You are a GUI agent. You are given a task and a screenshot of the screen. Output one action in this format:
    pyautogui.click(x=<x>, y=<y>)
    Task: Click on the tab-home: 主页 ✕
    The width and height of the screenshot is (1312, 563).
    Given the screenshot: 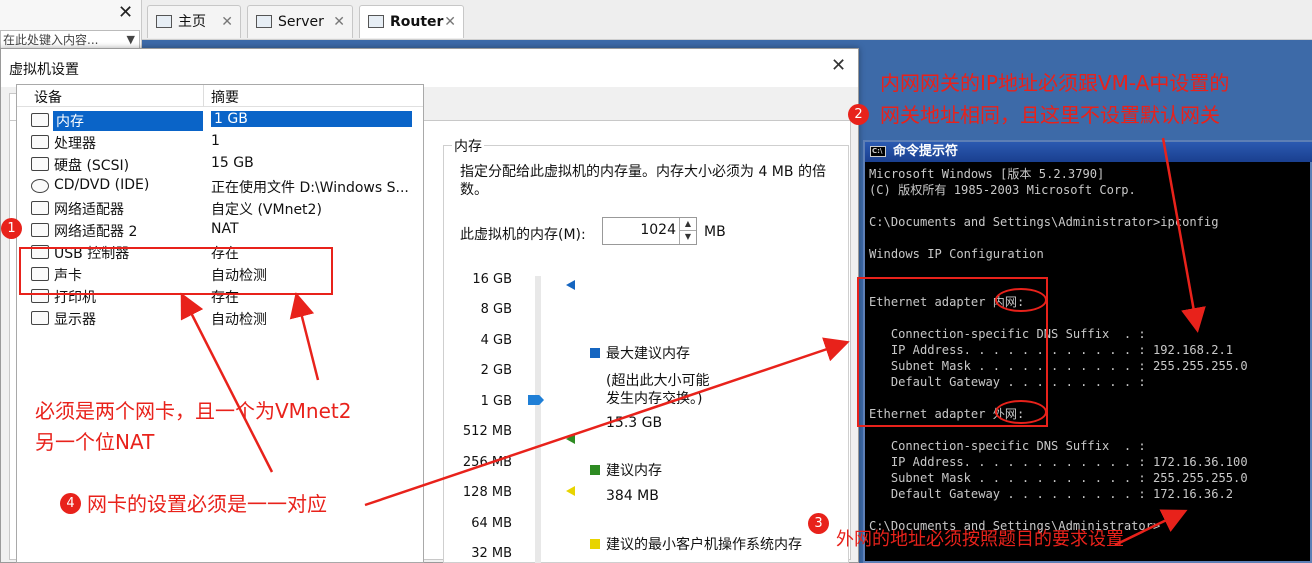 What is the action you would take?
    pyautogui.click(x=194, y=21)
    